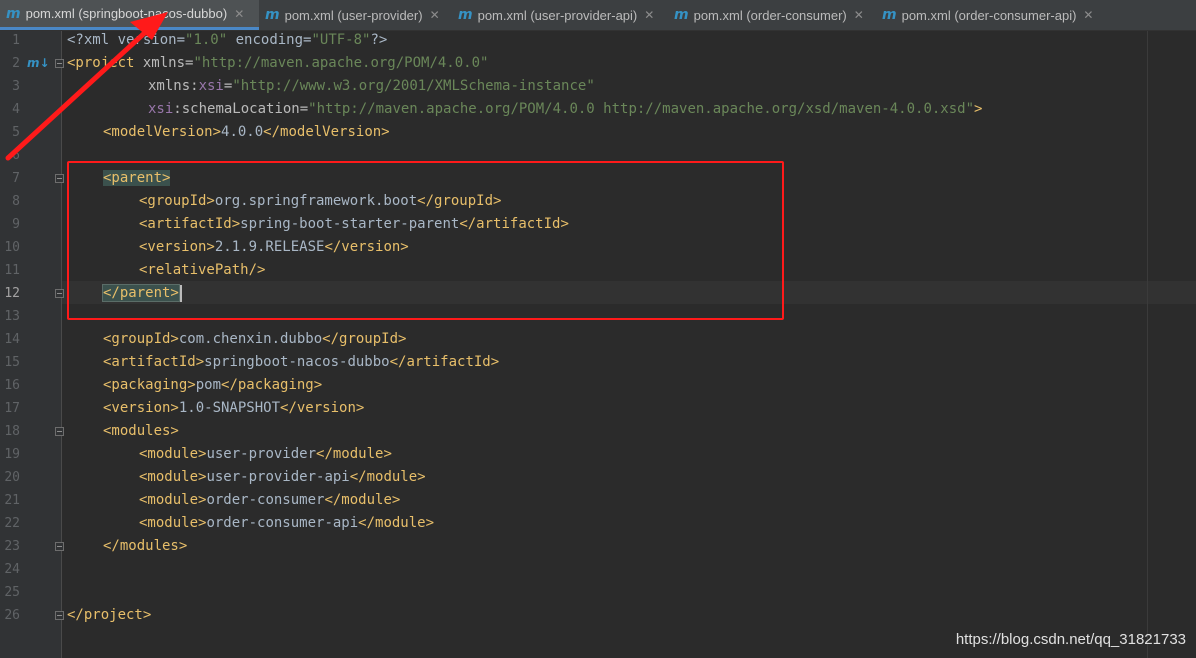  I want to click on annotation-red-arrow, so click(86, 86).